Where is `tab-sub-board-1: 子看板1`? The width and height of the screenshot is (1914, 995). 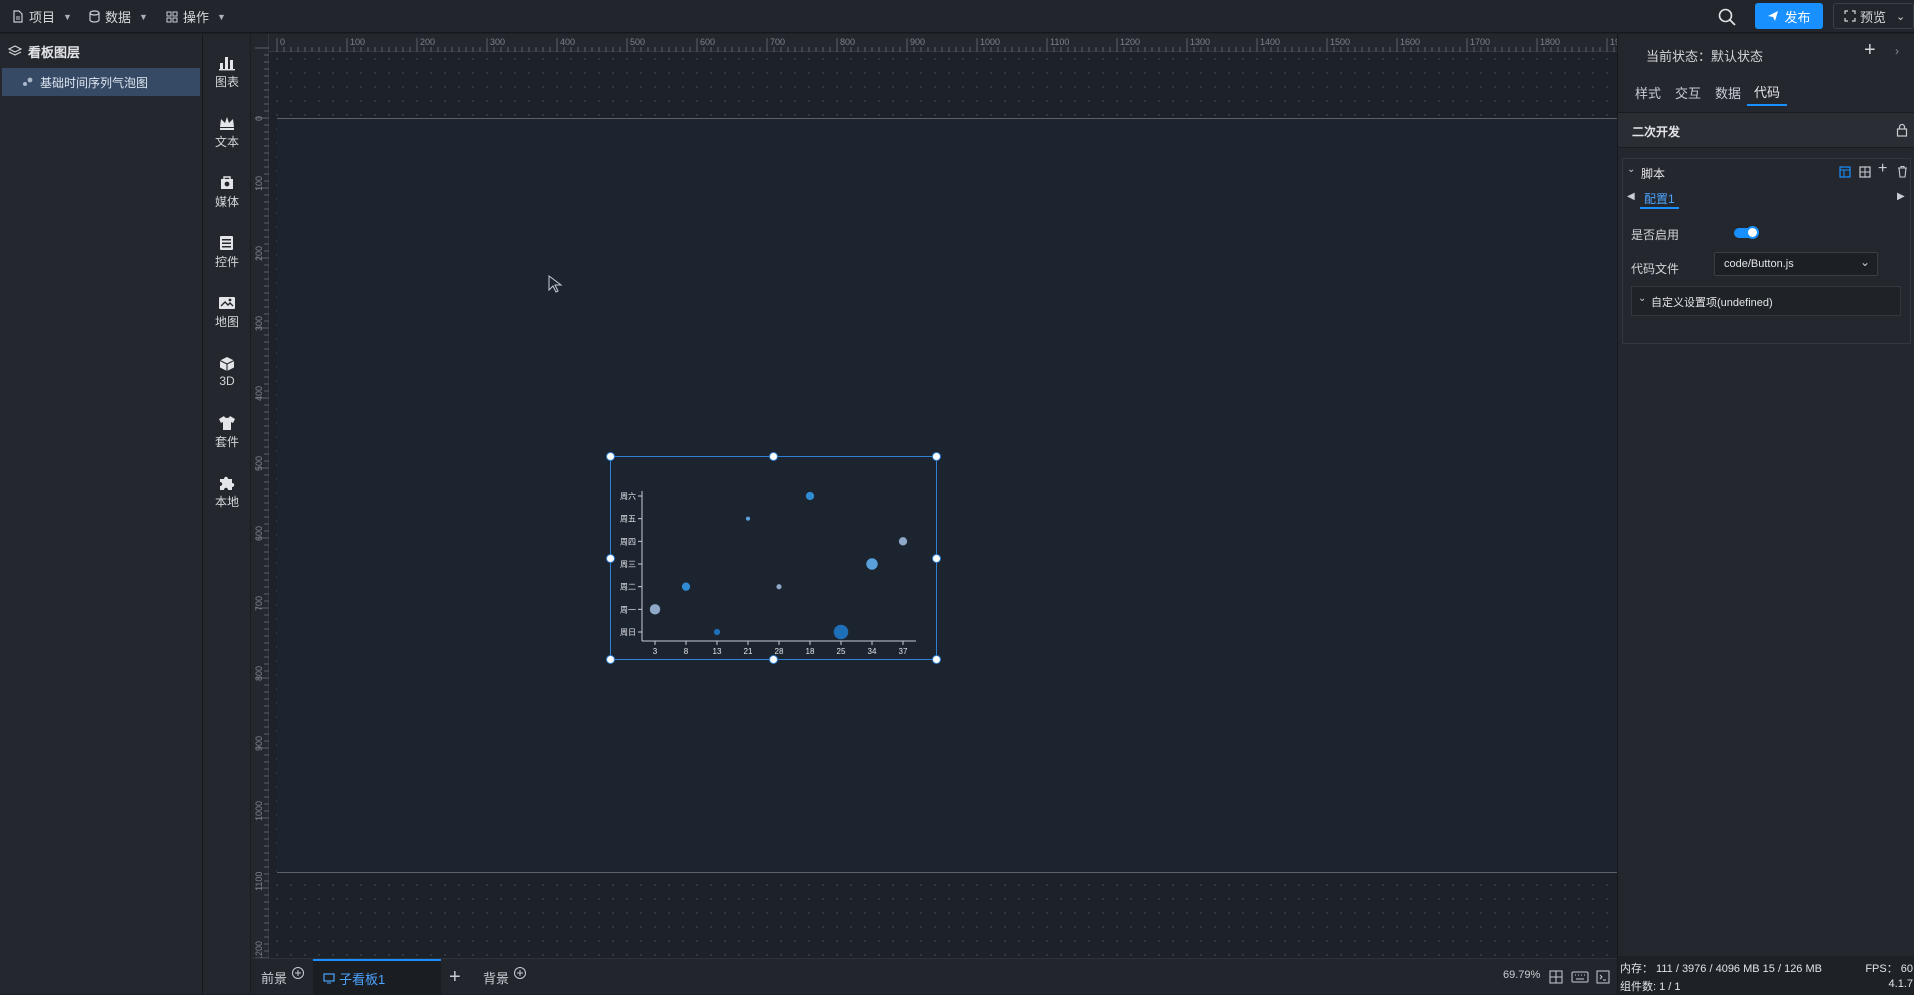 tab-sub-board-1: 子看板1 is located at coordinates (377, 977).